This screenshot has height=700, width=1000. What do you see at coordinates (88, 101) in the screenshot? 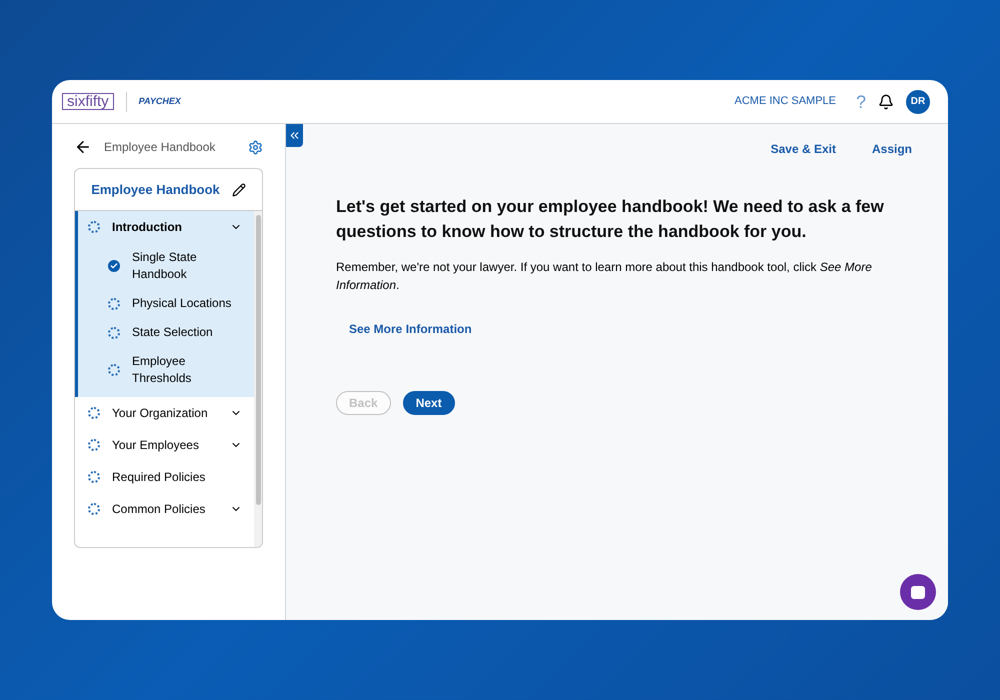
I see `logo: sixfifty` at bounding box center [88, 101].